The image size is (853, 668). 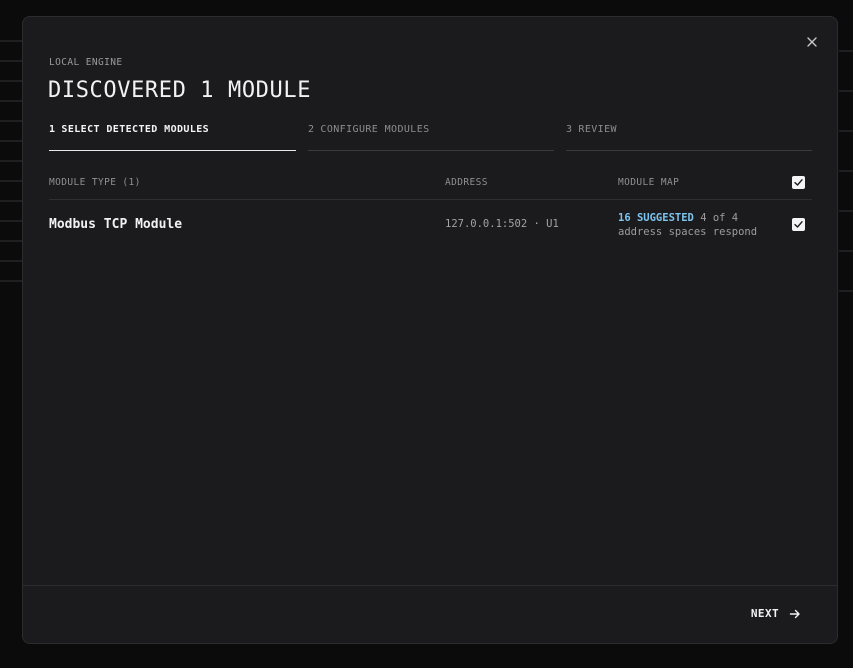 What do you see at coordinates (466, 182) in the screenshot?
I see `column-header-address: ADDRESS` at bounding box center [466, 182].